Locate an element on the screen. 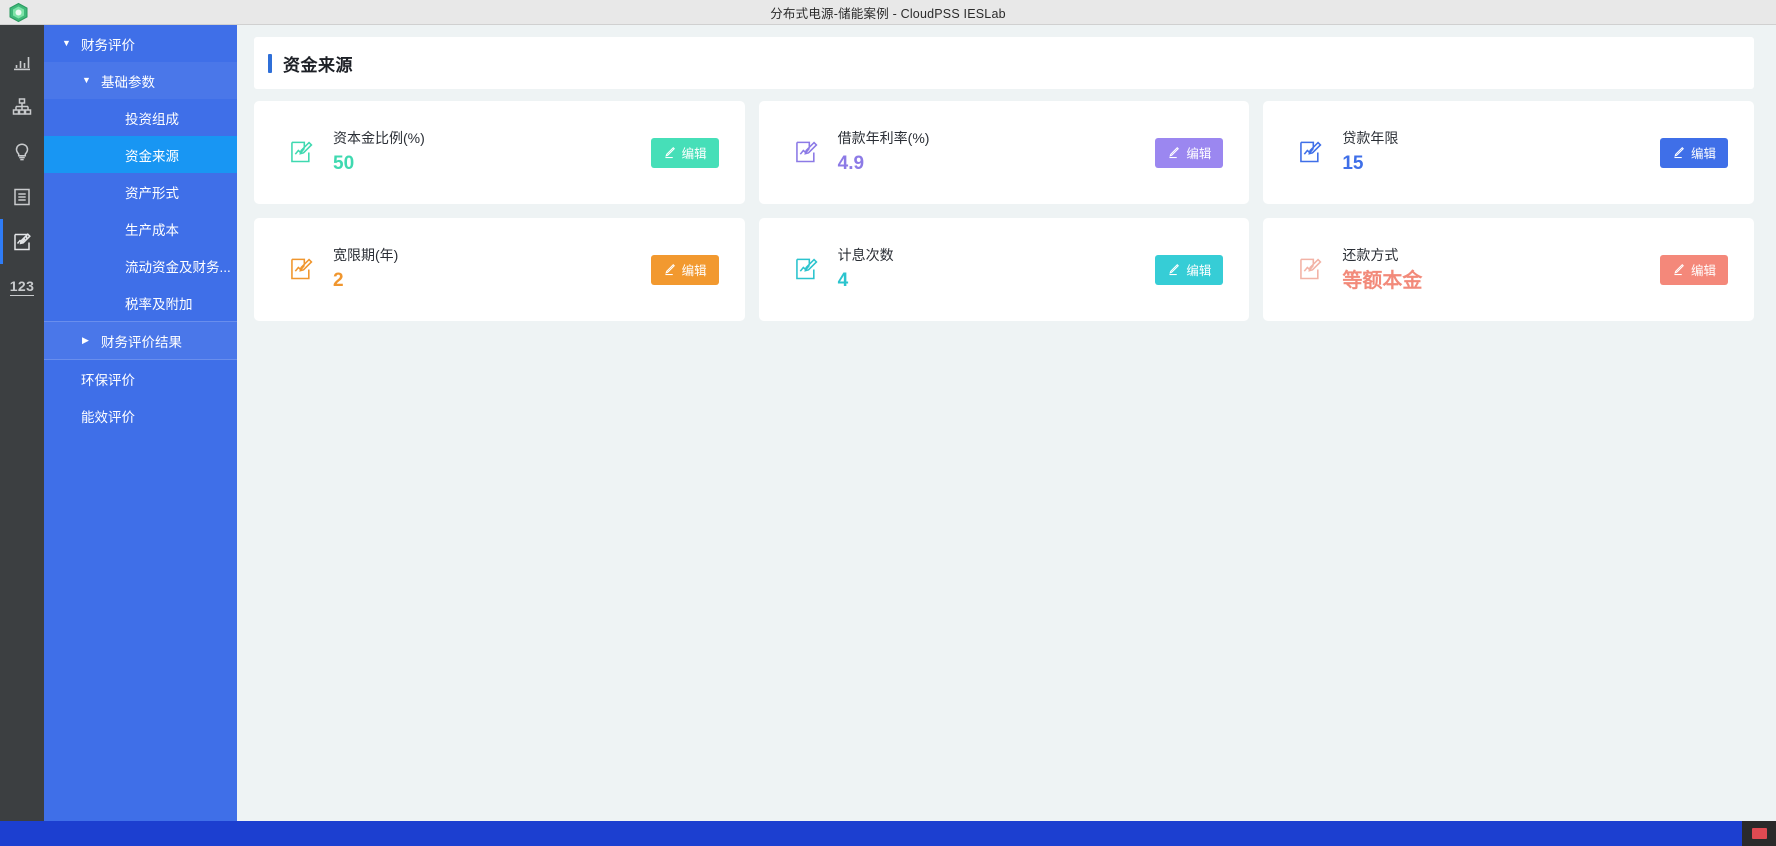  title-bar: 分布式电源-储能案例 - CloudPSS IESLab is located at coordinates (888, 12).